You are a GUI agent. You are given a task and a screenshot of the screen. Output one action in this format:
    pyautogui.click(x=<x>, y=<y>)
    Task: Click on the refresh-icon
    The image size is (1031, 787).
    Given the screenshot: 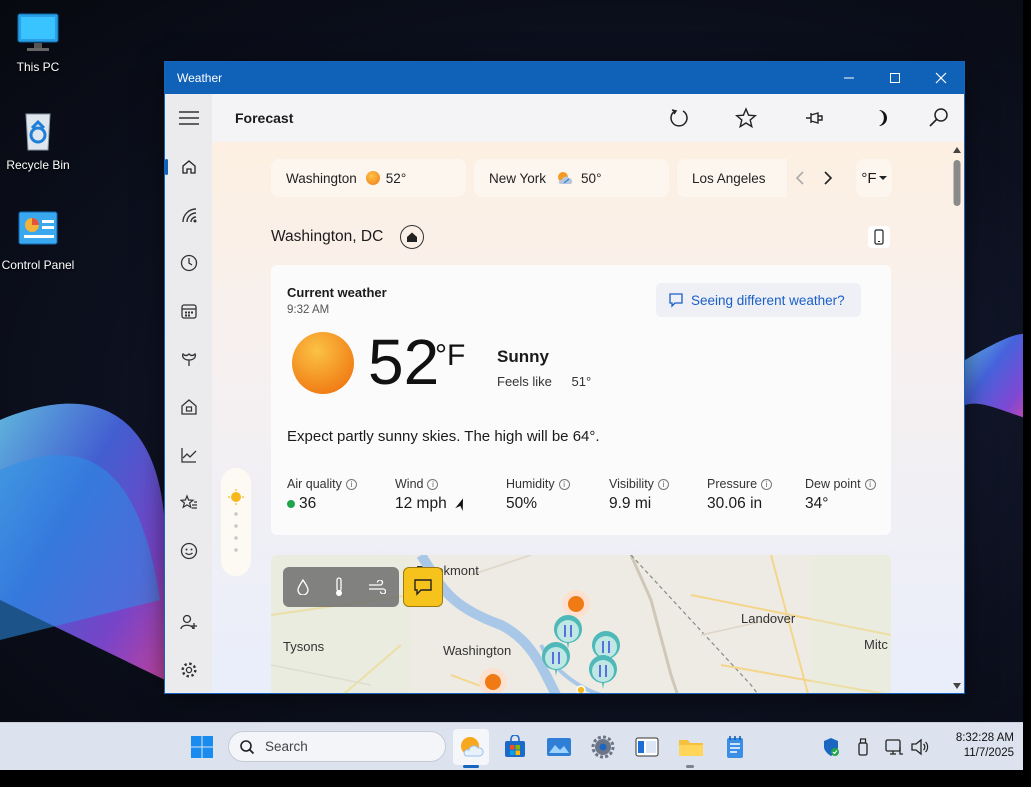 What is the action you would take?
    pyautogui.click(x=679, y=118)
    